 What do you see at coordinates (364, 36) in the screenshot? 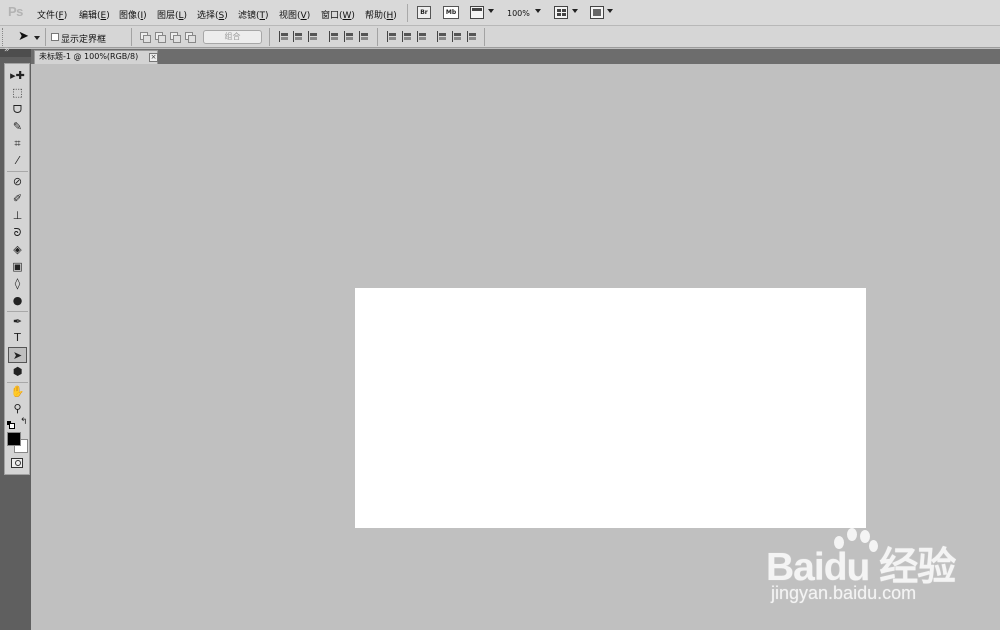
I see `align-right-icon` at bounding box center [364, 36].